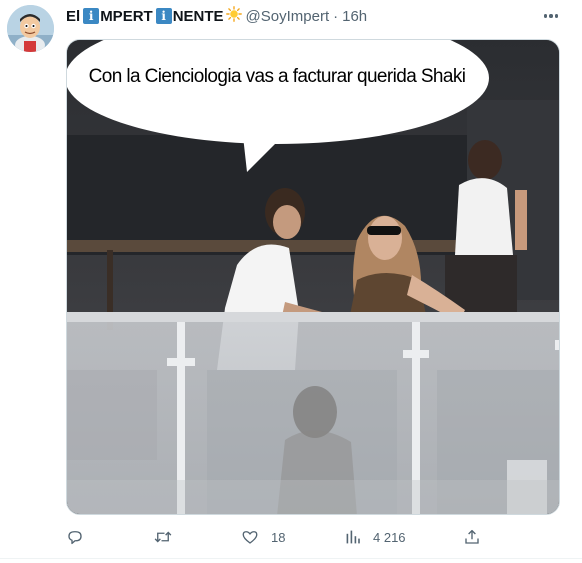 This screenshot has height=563, width=582. What do you see at coordinates (291, 537) in the screenshot?
I see `tweet-actions-bar: 18 4 216` at bounding box center [291, 537].